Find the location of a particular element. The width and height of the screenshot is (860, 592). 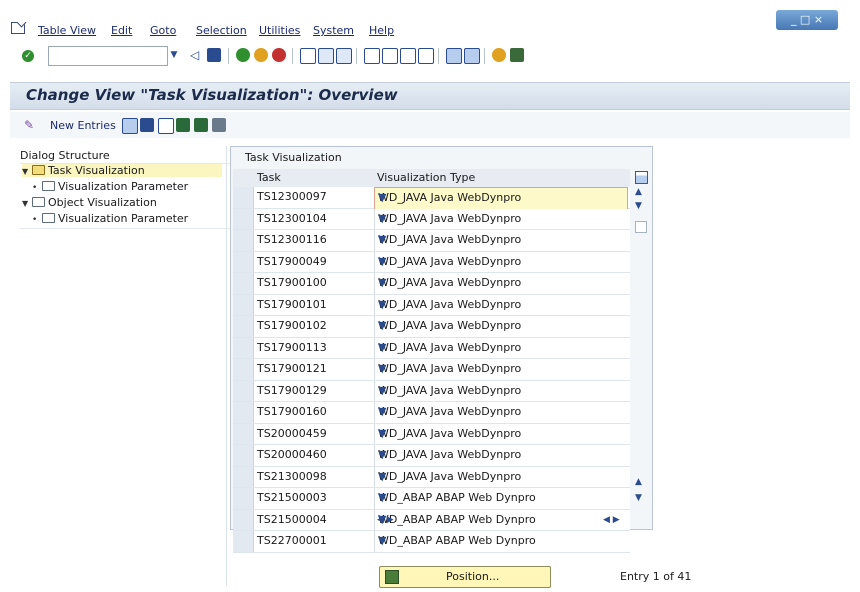

table-row: TS22700001 WD_ABAP ABAP Web Dynpro ▼ is located at coordinates (431, 542).